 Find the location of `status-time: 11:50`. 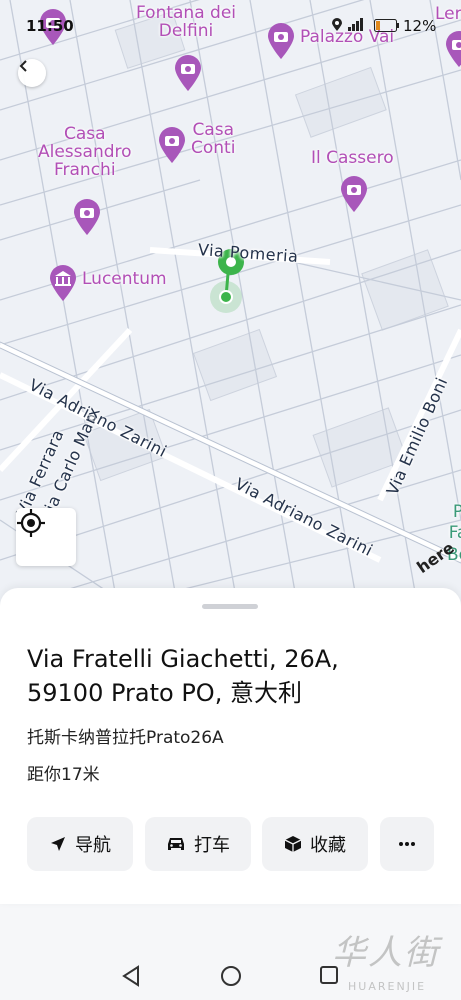

status-time: 11:50 is located at coordinates (50, 26).